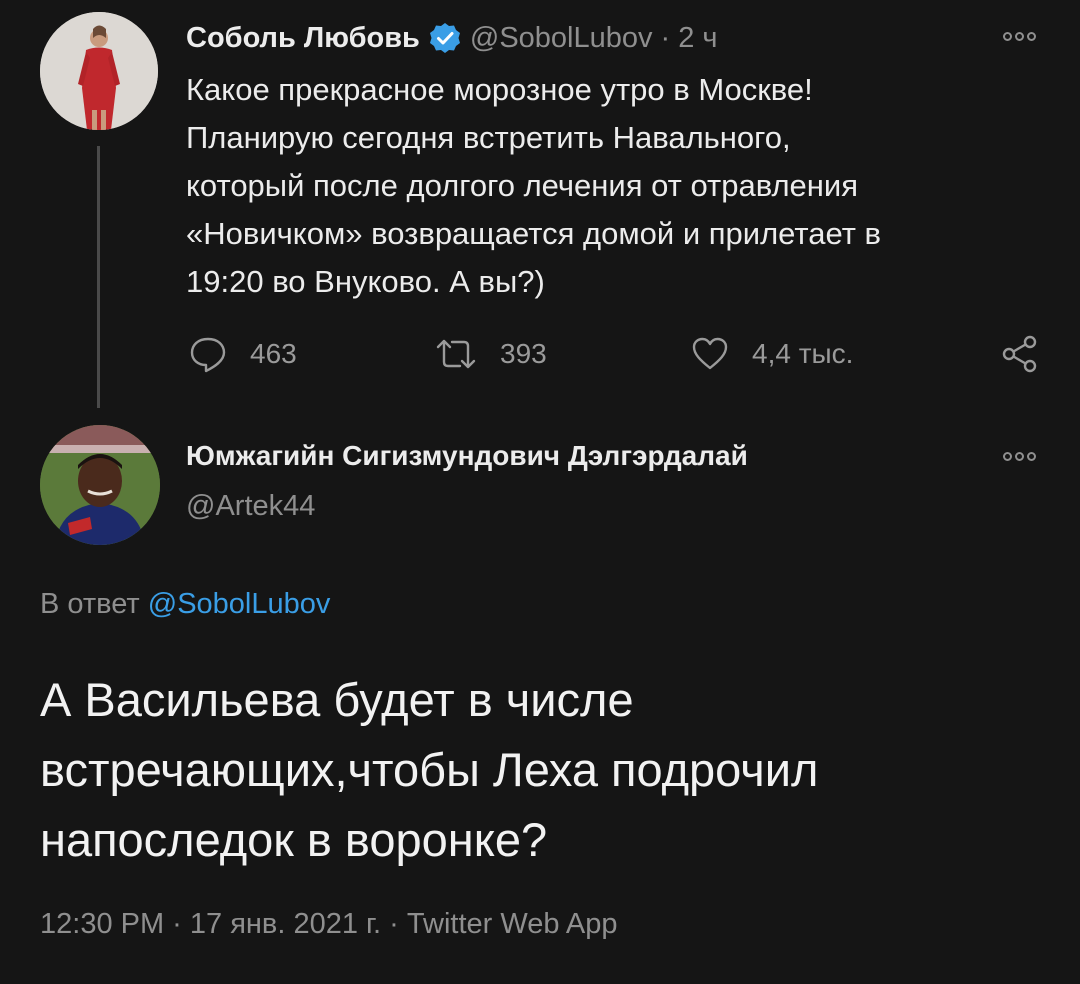 The width and height of the screenshot is (1080, 984). Describe the element at coordinates (456, 354) in the screenshot. I see `retweet-icon` at that location.